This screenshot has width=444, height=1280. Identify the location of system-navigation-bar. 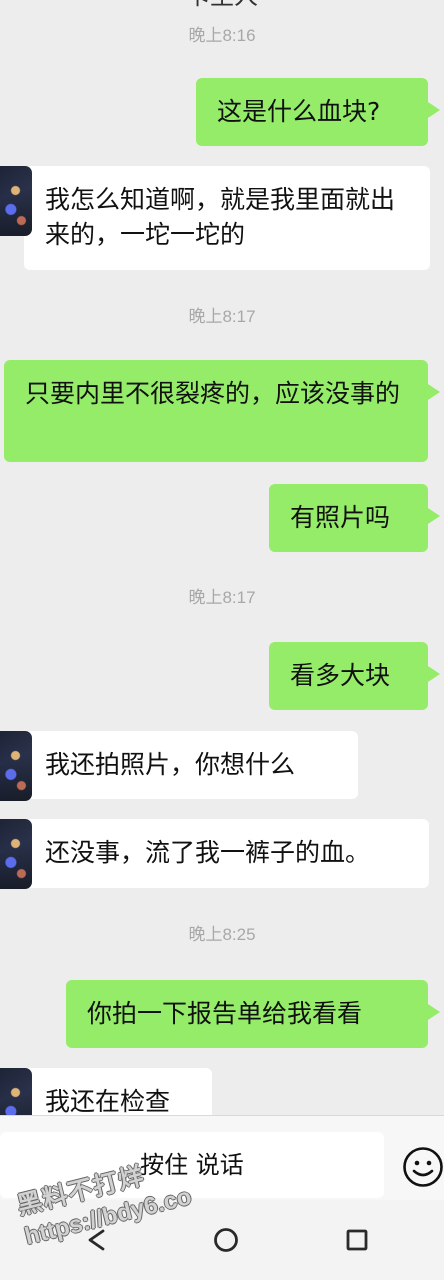
(222, 1240).